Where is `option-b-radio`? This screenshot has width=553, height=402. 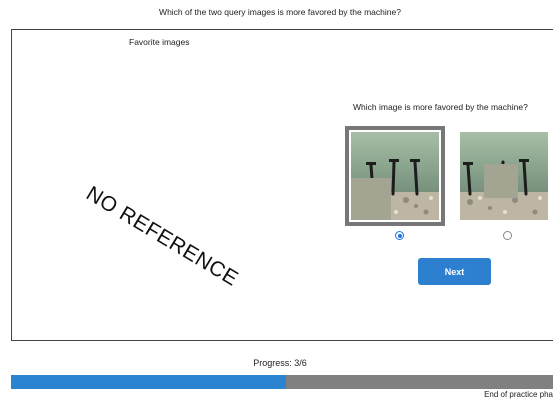
option-b-radio is located at coordinates (507, 235).